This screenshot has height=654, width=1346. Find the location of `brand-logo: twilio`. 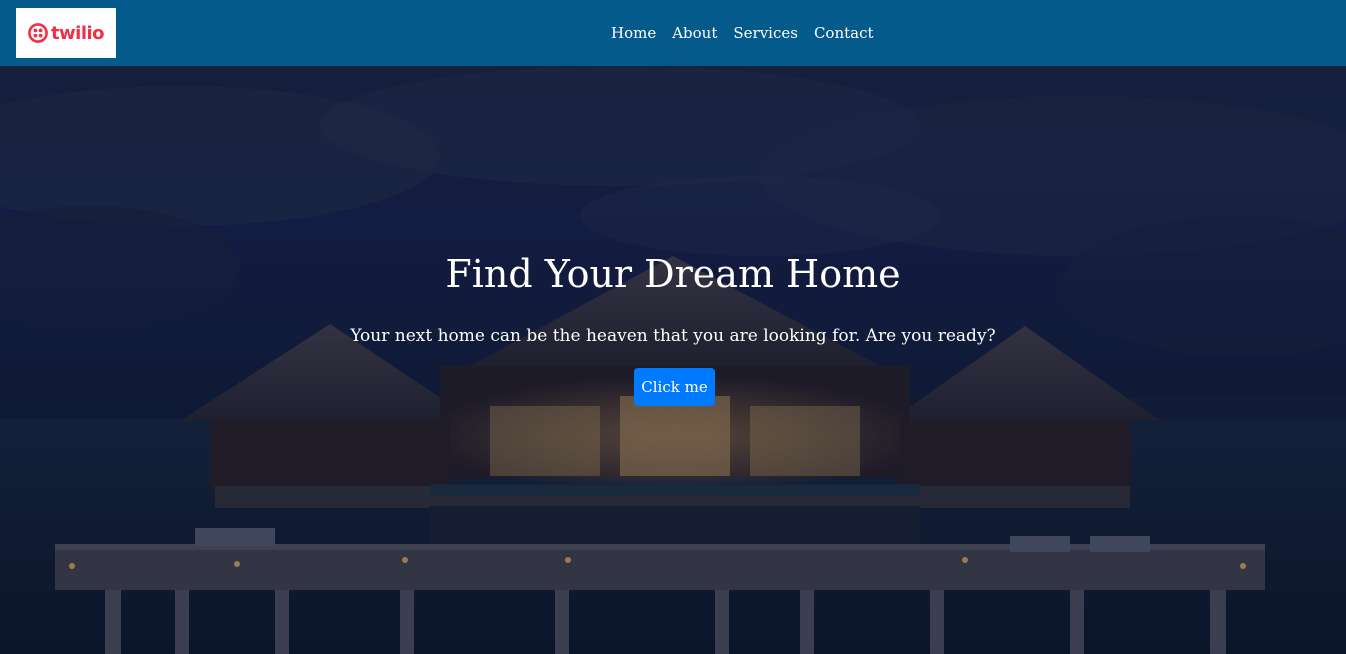

brand-logo: twilio is located at coordinates (66, 33).